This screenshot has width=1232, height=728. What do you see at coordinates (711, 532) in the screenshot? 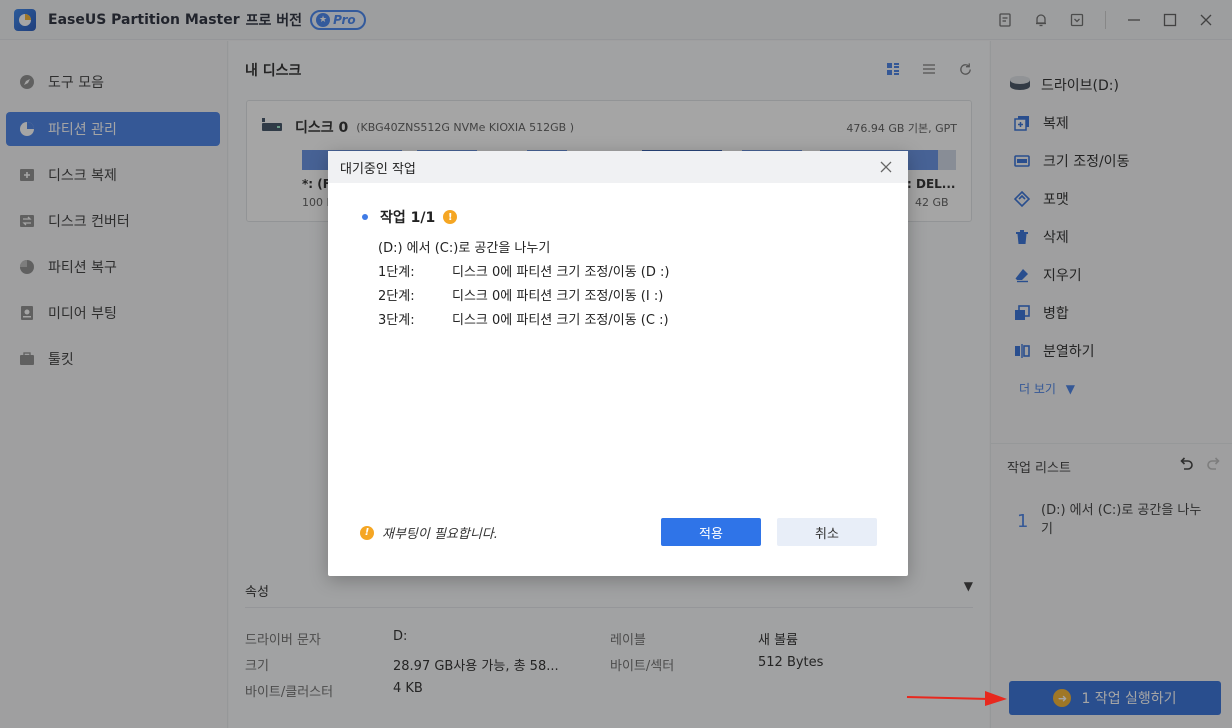
I see `apply-button: 적용` at bounding box center [711, 532].